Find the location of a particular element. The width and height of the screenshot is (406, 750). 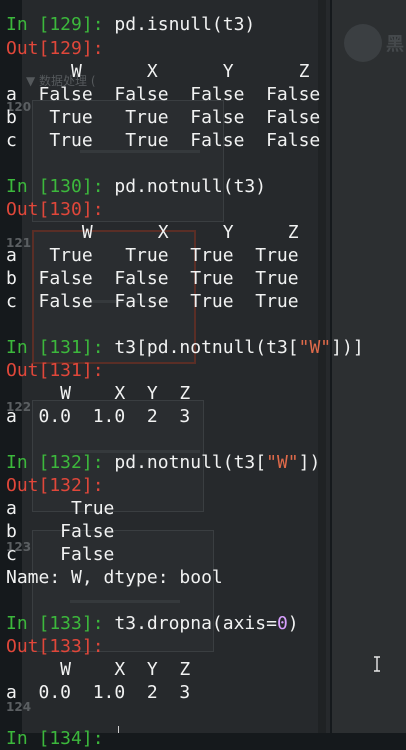

out-prompt: Out[131]: is located at coordinates (55, 370).